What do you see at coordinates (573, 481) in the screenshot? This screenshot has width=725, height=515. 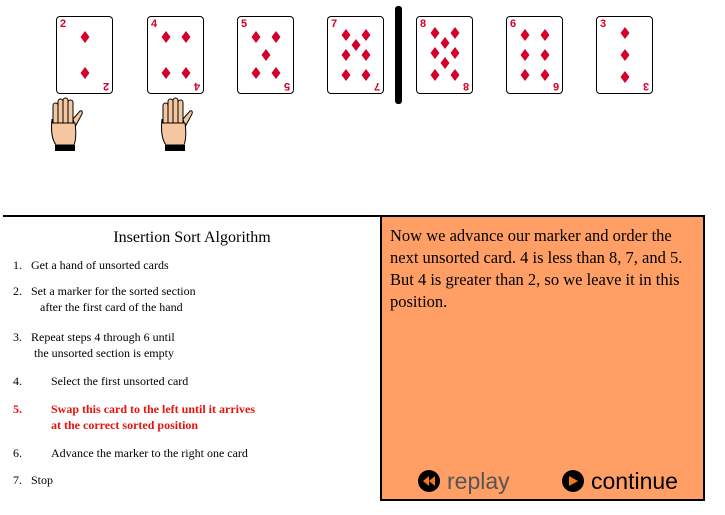 I see `play-icon` at bounding box center [573, 481].